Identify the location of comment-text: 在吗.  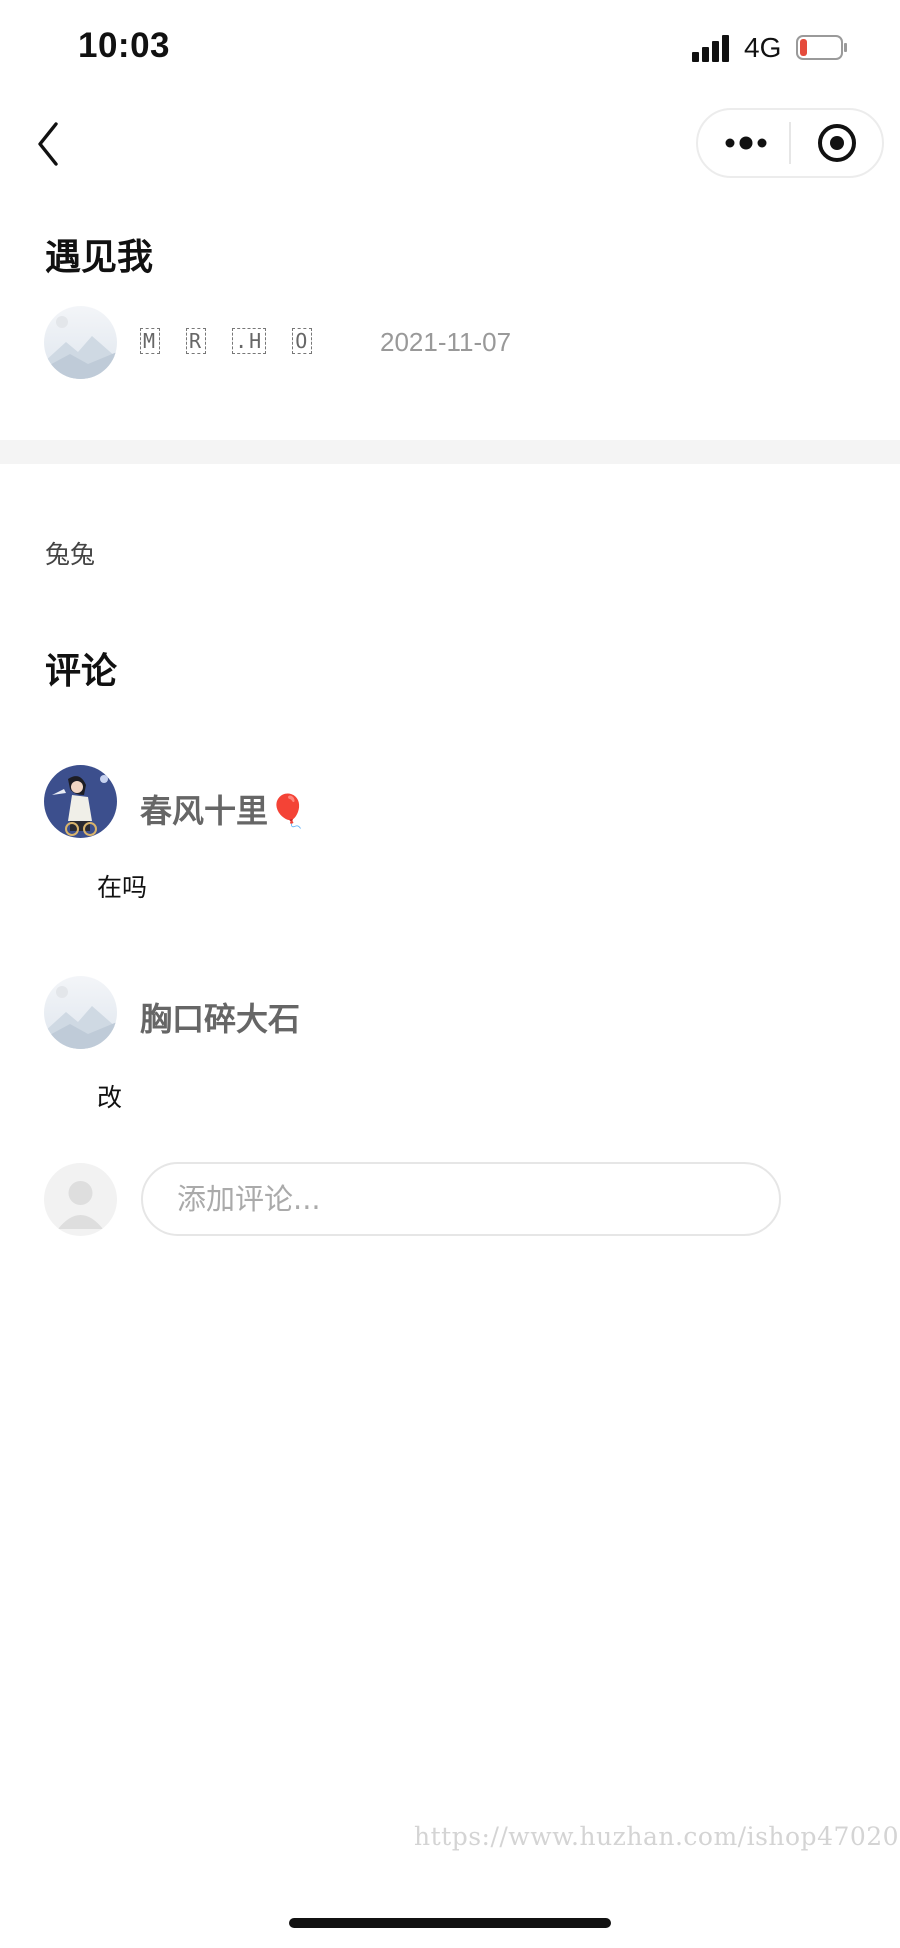
(122, 887).